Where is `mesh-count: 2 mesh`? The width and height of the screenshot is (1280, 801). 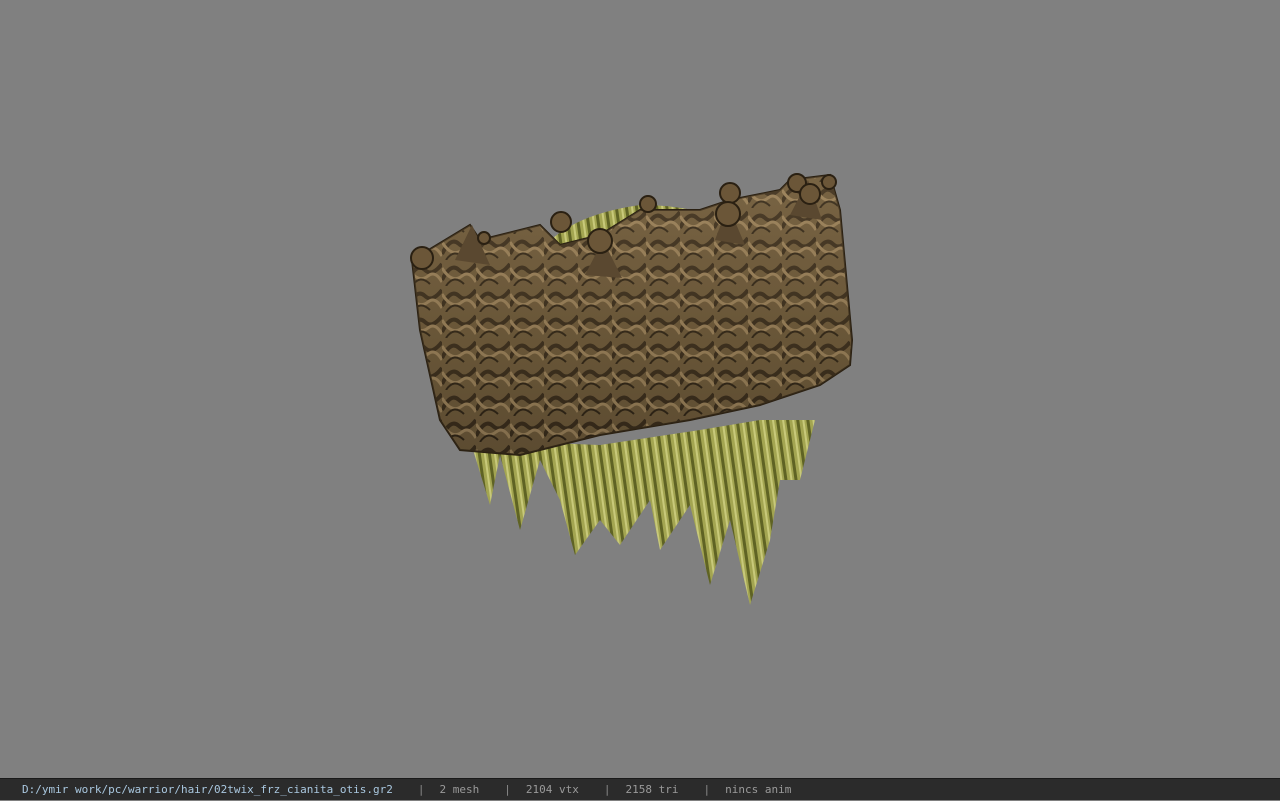 mesh-count: 2 mesh is located at coordinates (459, 789).